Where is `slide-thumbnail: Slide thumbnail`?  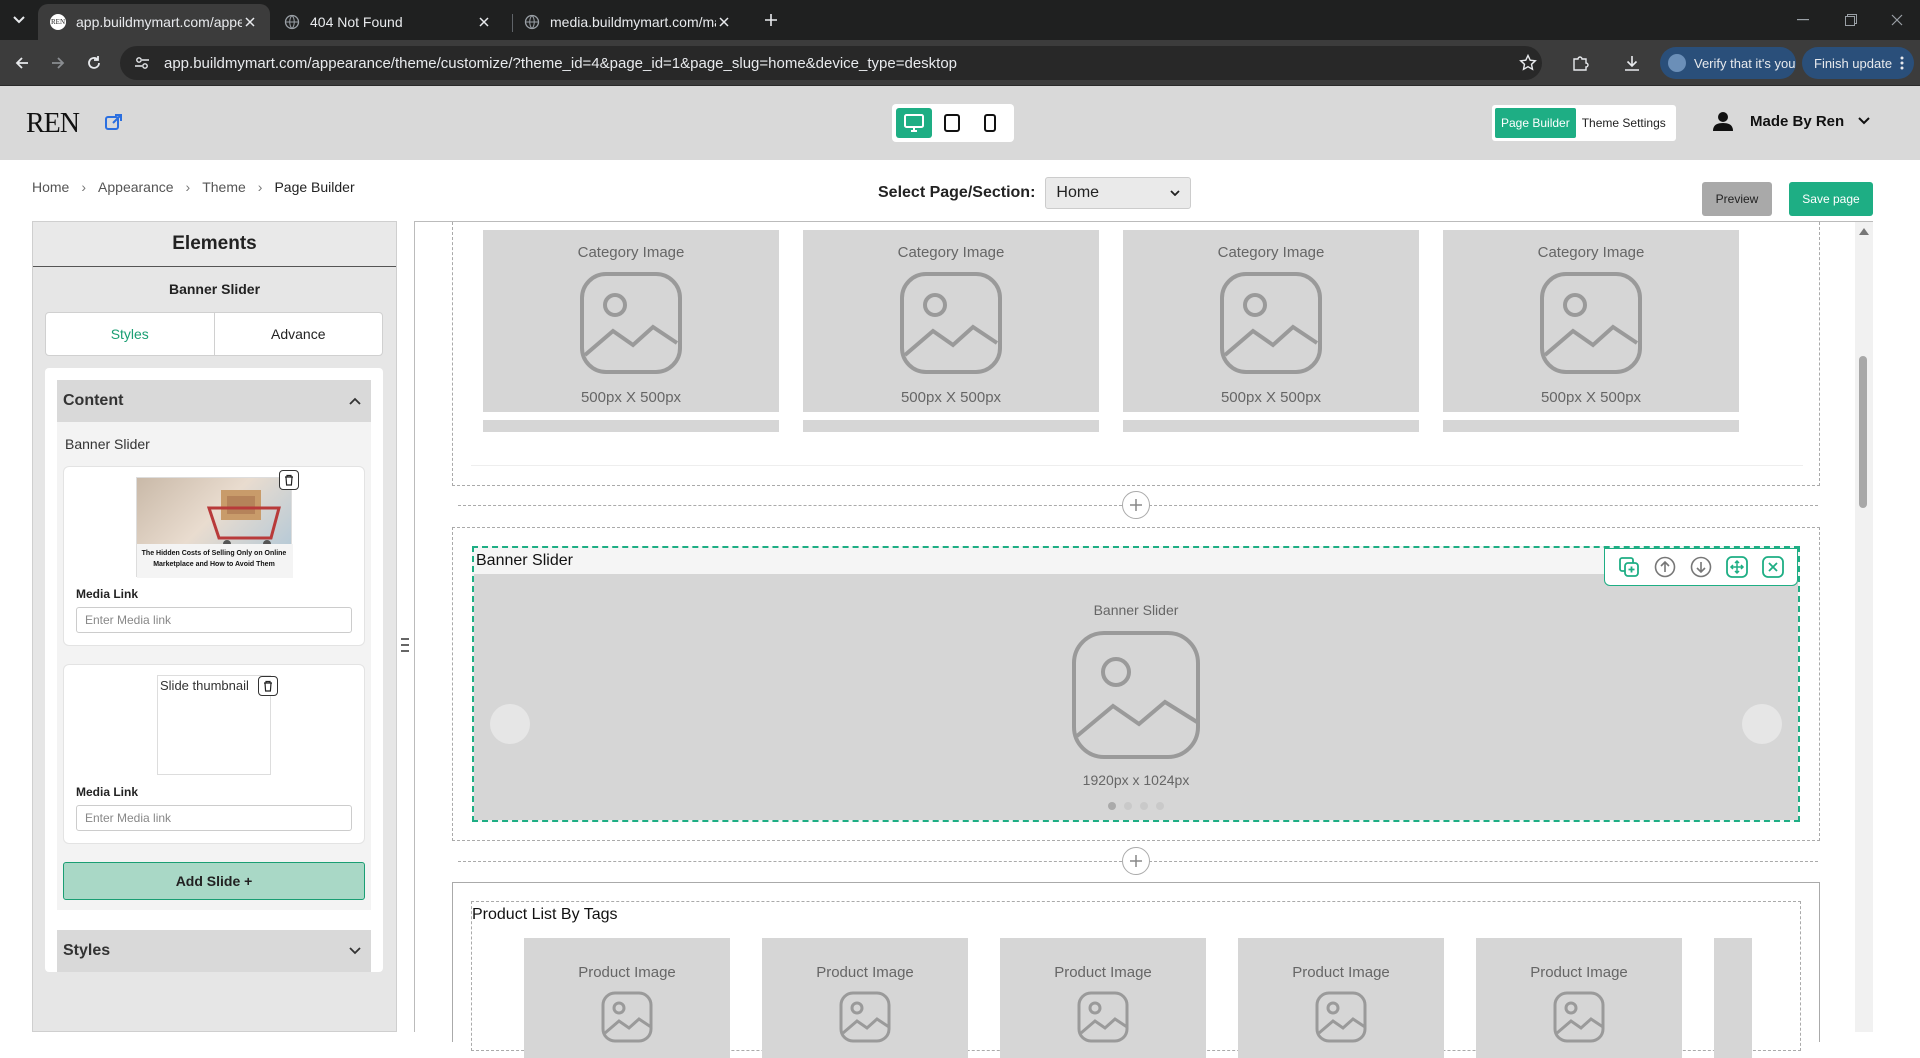 slide-thumbnail: Slide thumbnail is located at coordinates (217, 725).